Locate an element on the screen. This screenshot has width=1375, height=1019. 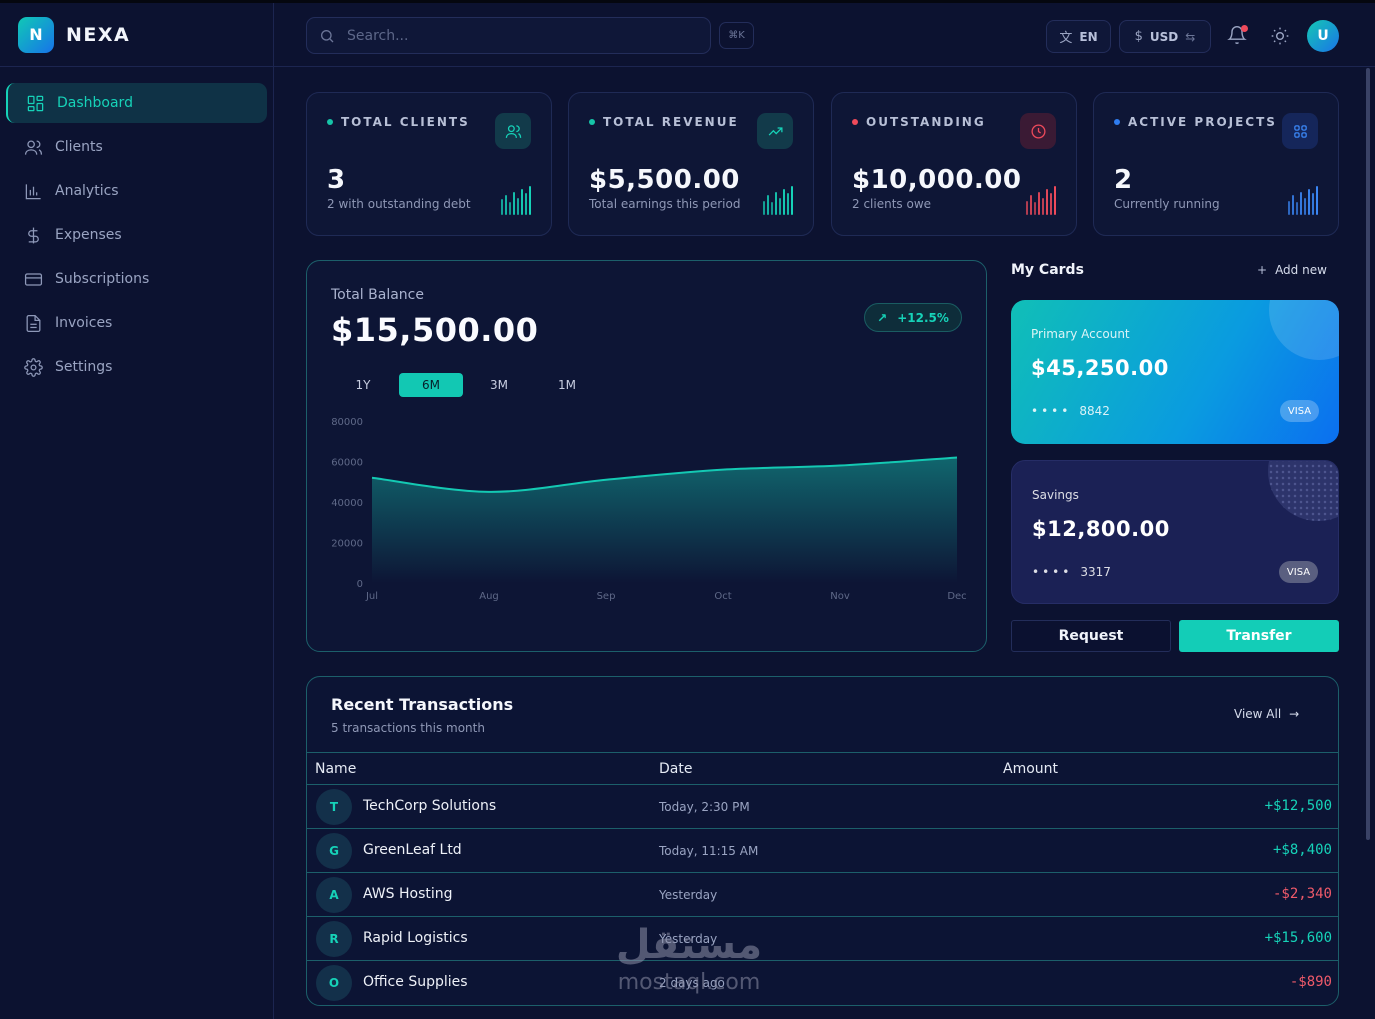
range-6m: 6M is located at coordinates (431, 385).